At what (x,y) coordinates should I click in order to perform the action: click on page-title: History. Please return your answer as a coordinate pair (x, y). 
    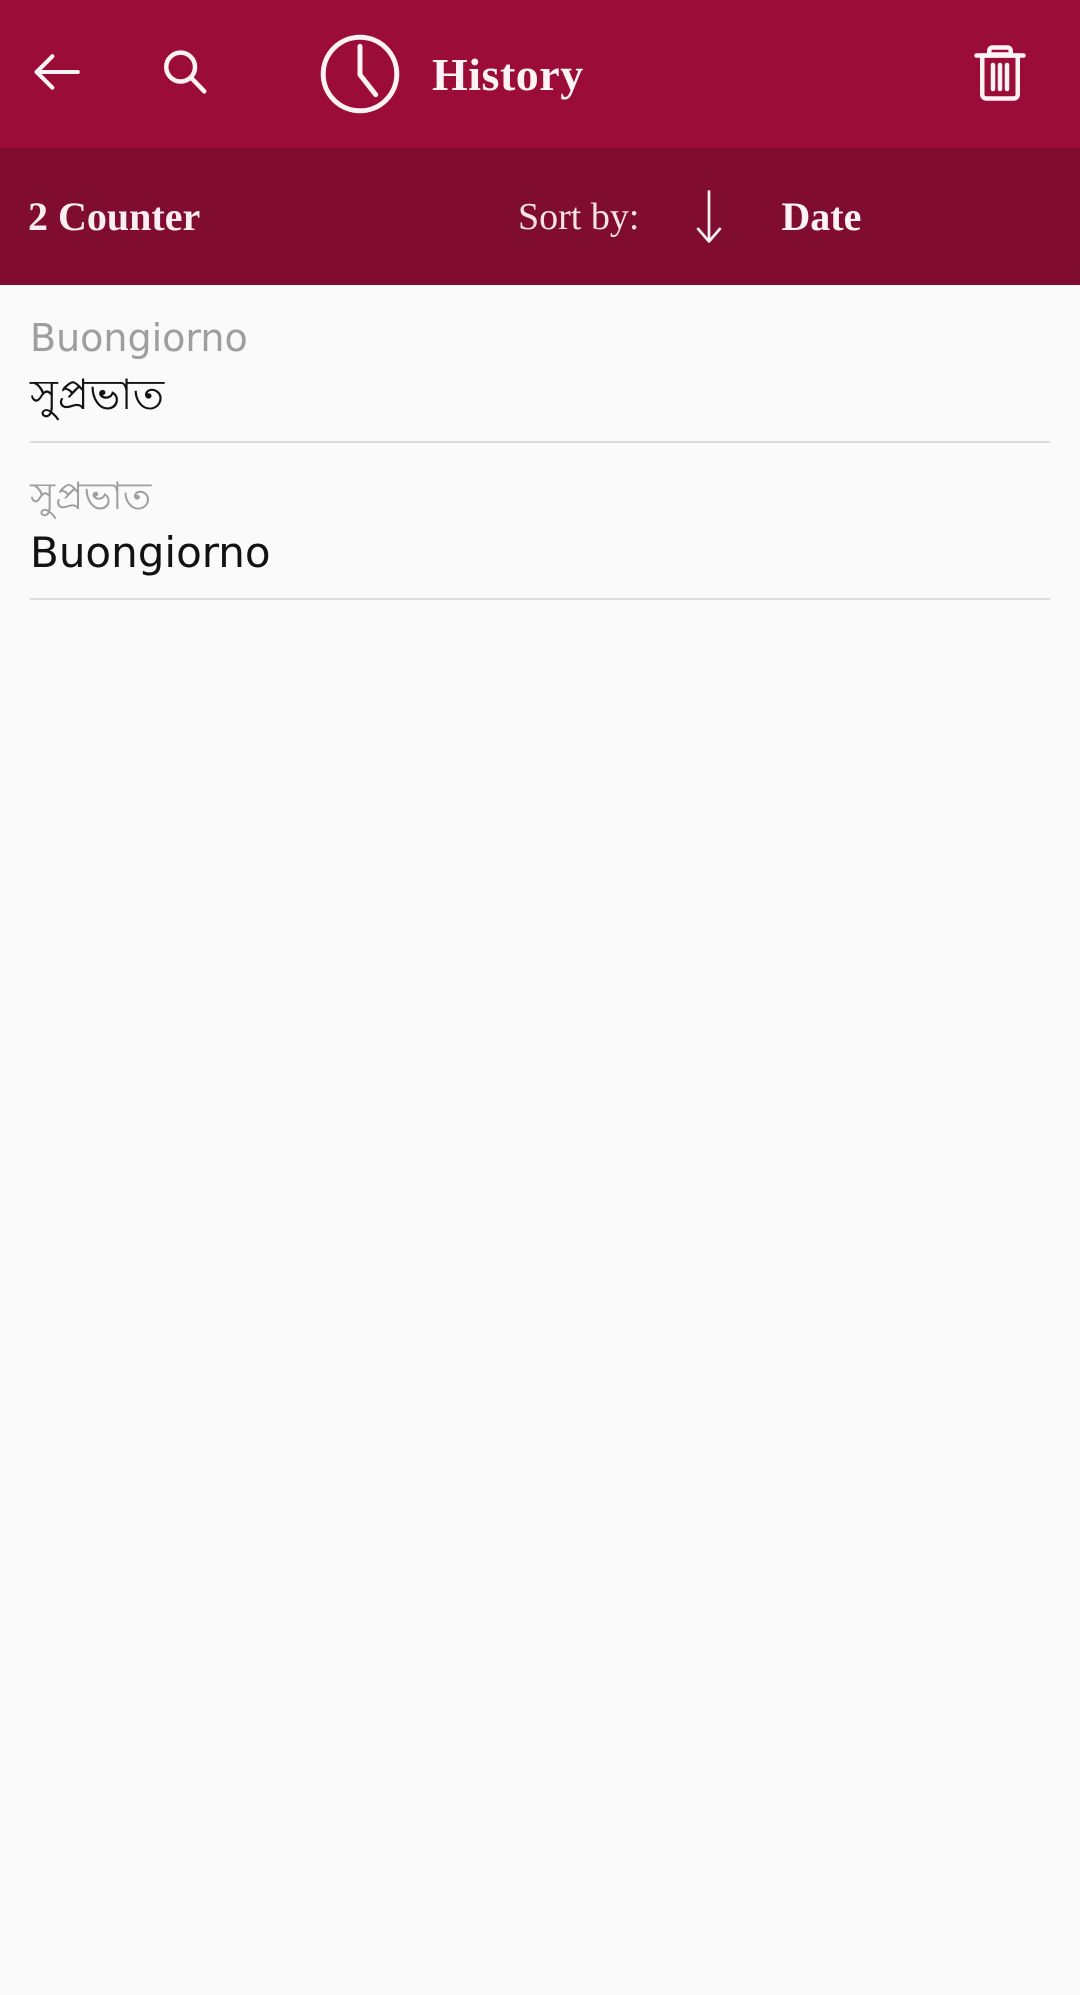
    Looking at the image, I should click on (508, 74).